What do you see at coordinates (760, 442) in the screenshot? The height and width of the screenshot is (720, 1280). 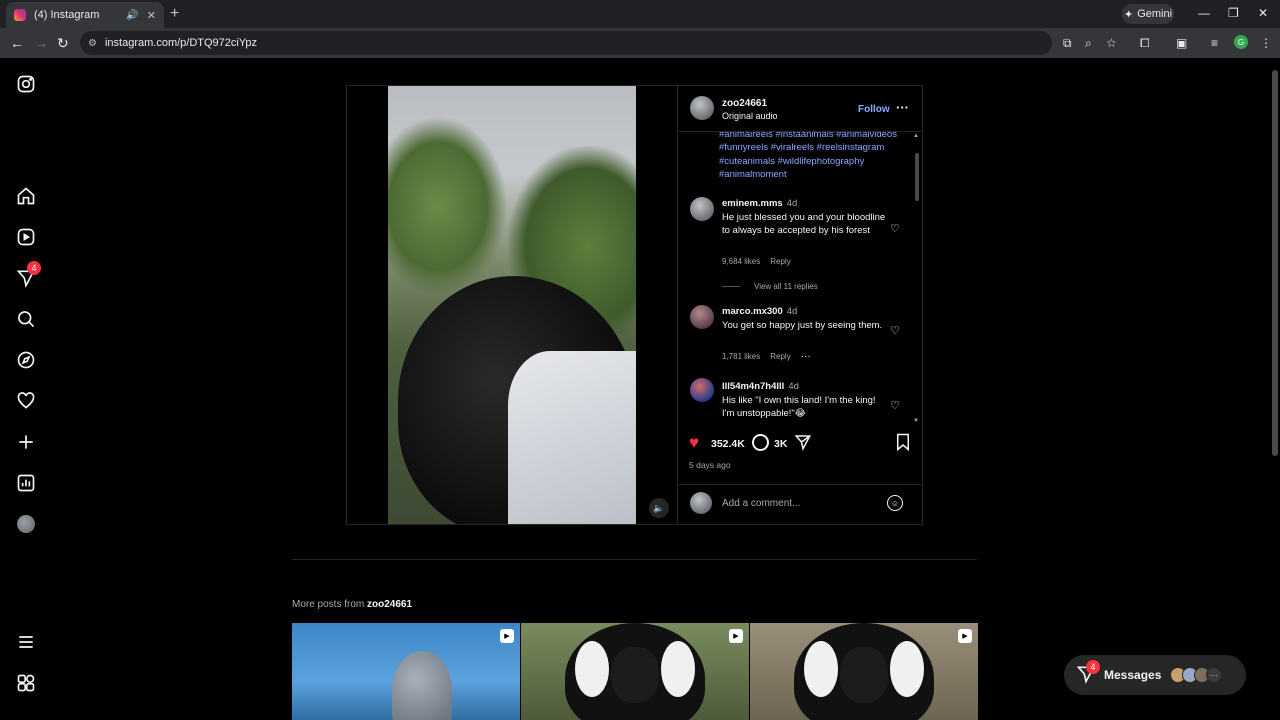 I see `comment-icon` at bounding box center [760, 442].